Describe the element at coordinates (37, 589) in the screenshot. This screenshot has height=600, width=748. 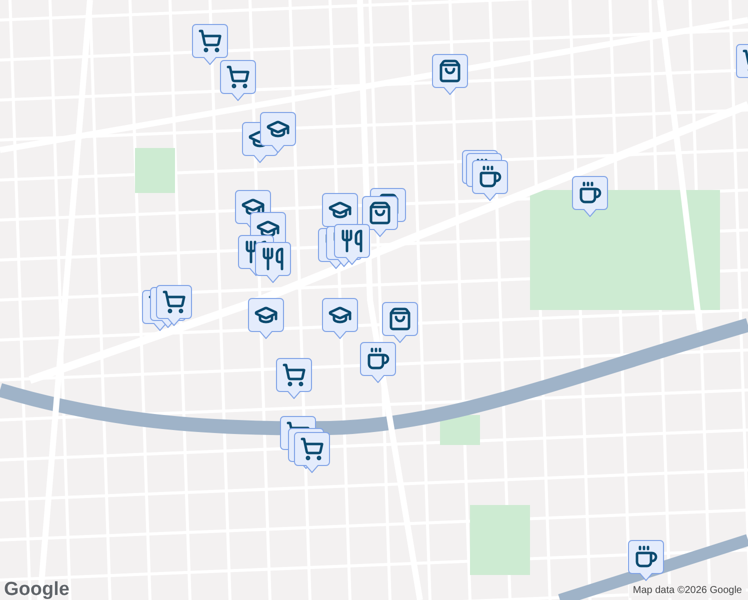
I see `google-logo: Google` at that location.